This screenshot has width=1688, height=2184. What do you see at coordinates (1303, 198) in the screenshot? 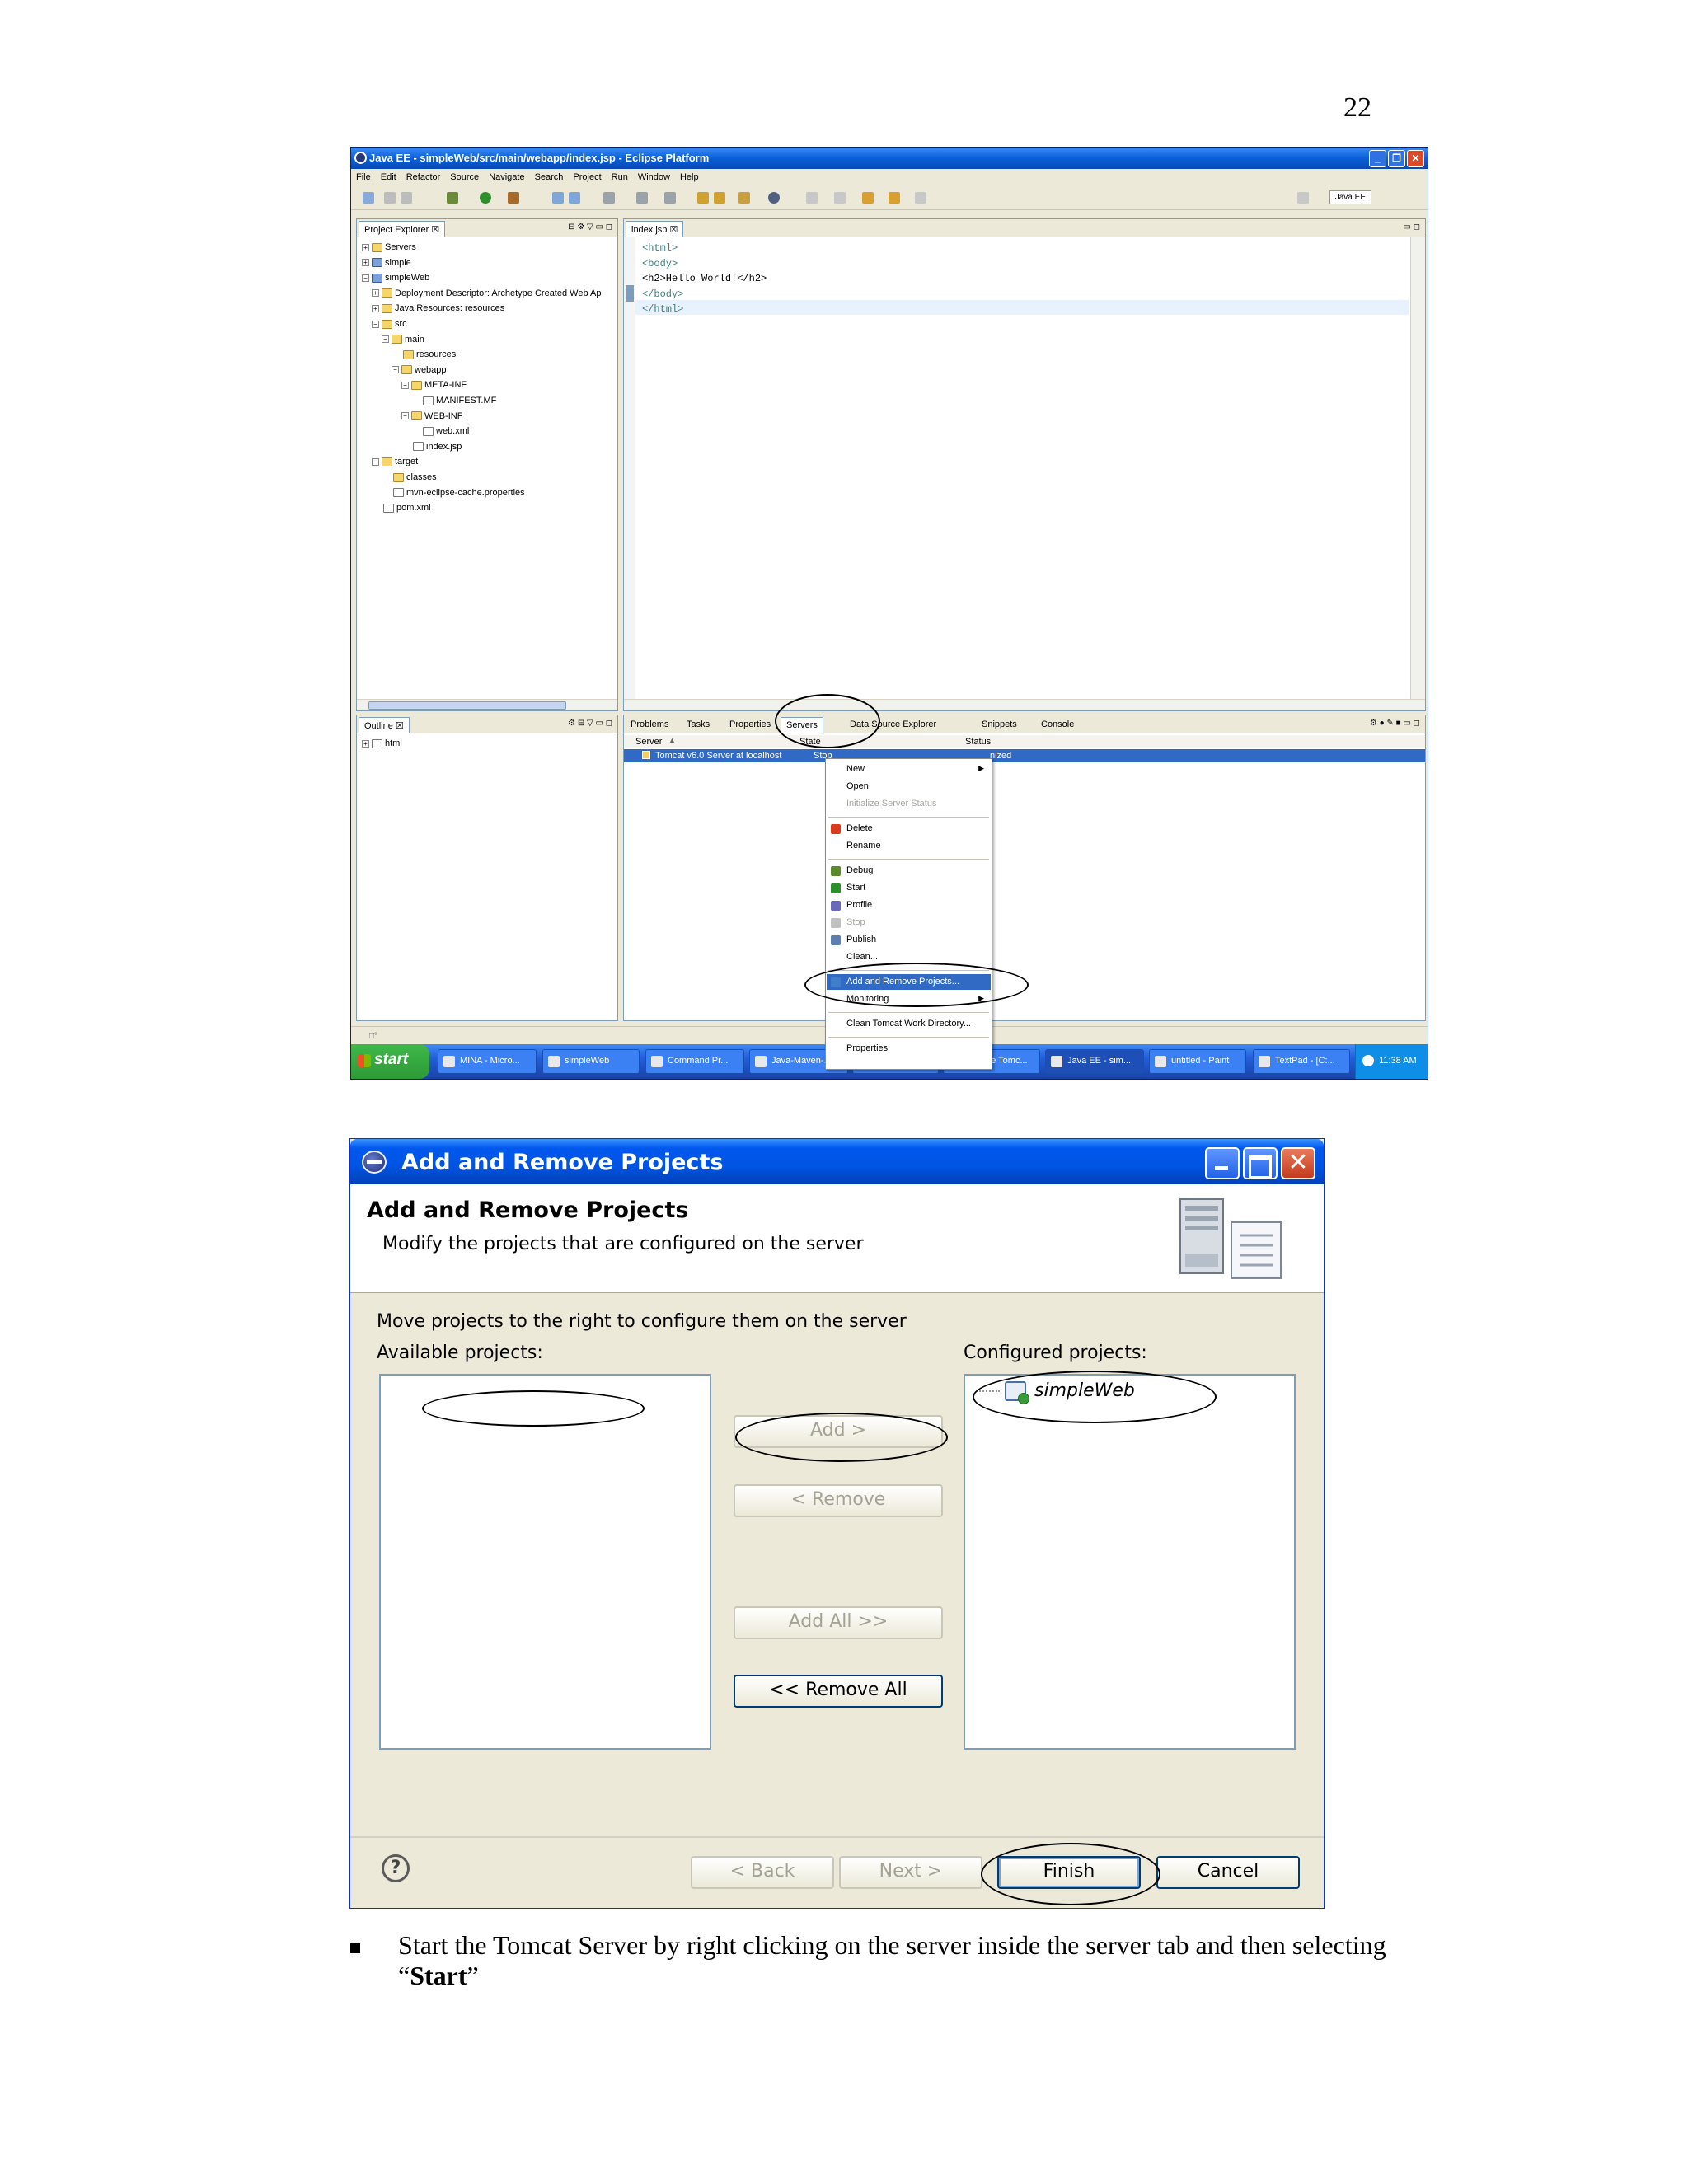
I see `open-perspective-icon` at bounding box center [1303, 198].